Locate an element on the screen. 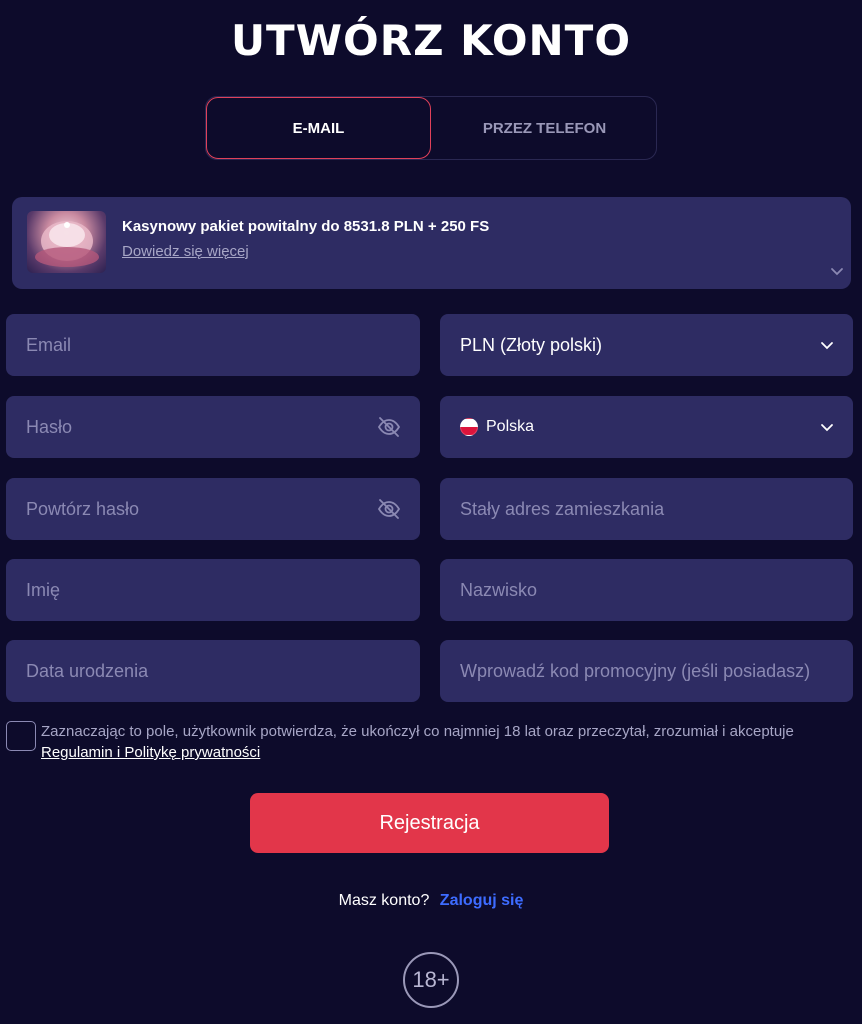  country-value: Polska is located at coordinates (510, 426).